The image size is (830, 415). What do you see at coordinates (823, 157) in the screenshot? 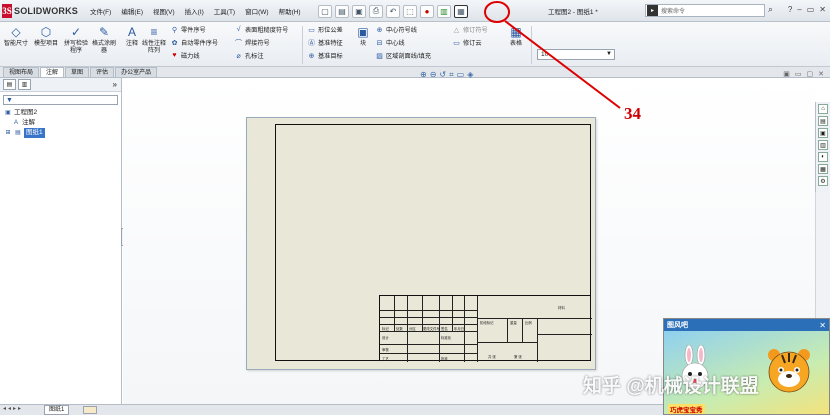
I see `appearances-icon: ◐` at bounding box center [823, 157].